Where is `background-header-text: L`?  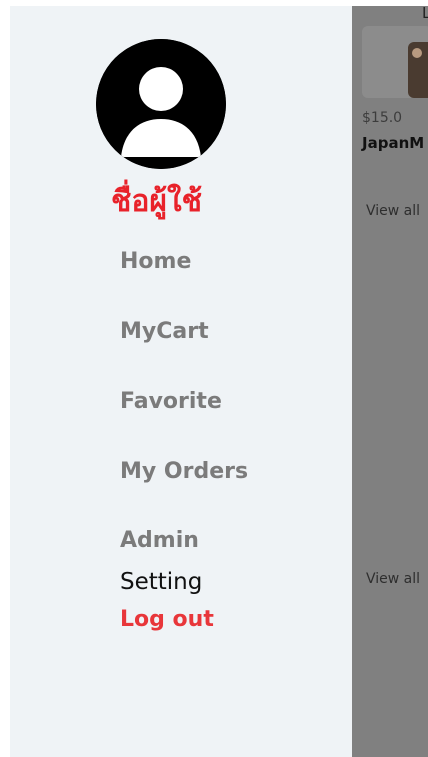
background-header-text: L is located at coordinates (425, 14).